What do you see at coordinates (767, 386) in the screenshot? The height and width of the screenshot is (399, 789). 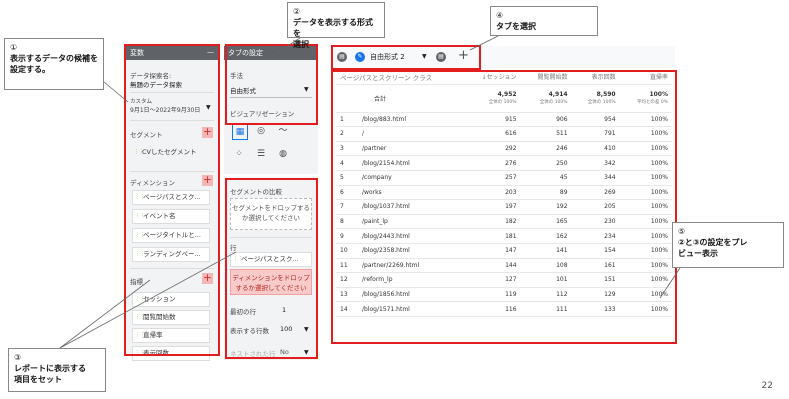 I see `page-number: 22` at bounding box center [767, 386].